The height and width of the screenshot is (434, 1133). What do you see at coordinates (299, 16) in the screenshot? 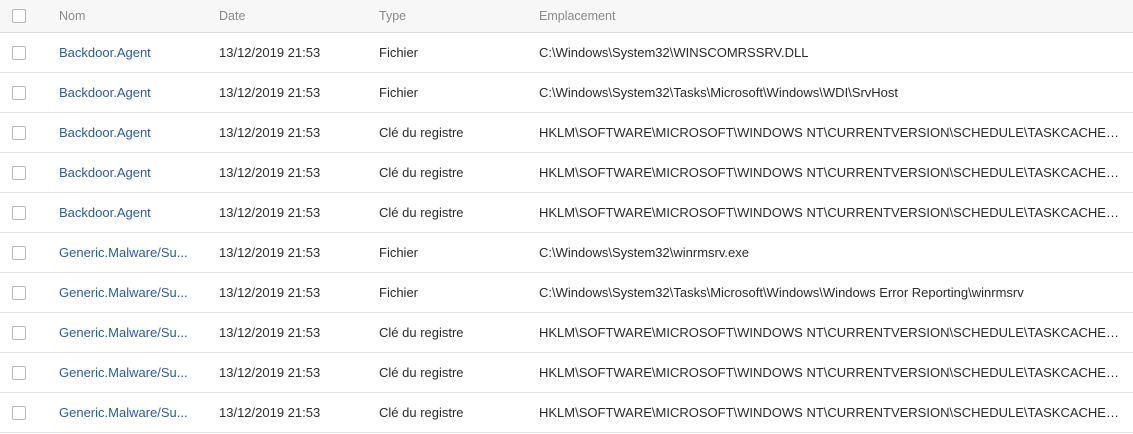
I see `header-date: Date` at bounding box center [299, 16].